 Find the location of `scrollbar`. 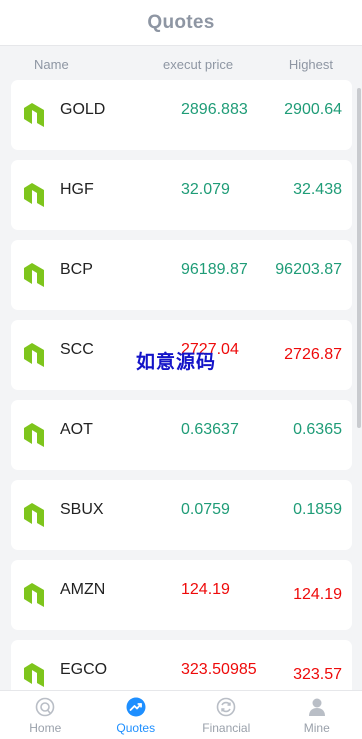

scrollbar is located at coordinates (359, 258).